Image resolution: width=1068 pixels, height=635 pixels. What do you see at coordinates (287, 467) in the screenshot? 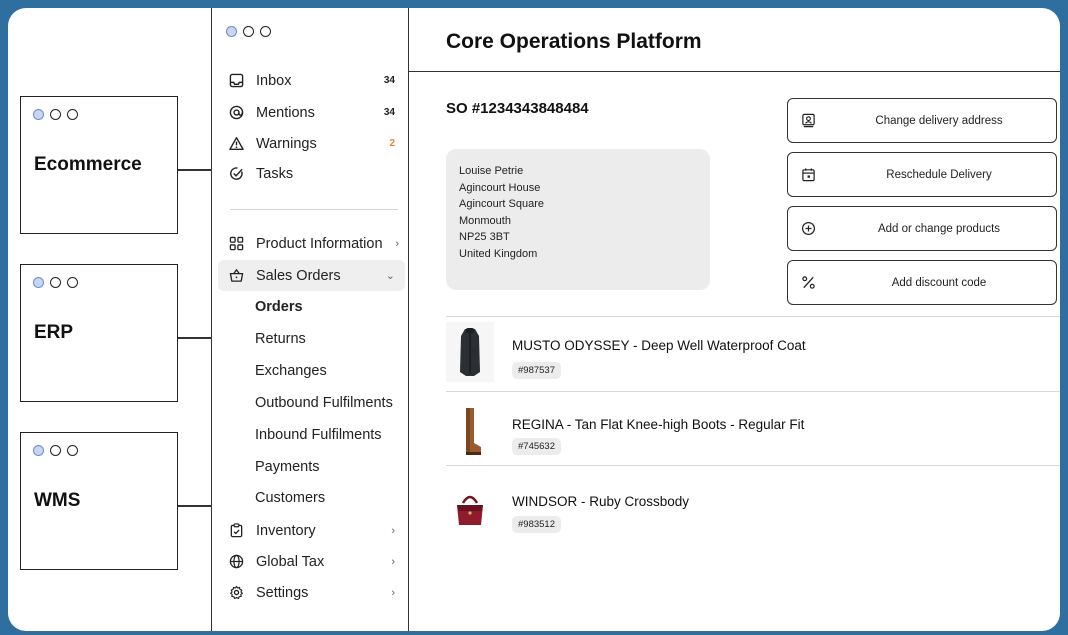
I see `sidebar-subitem-payments: Payments` at bounding box center [287, 467].